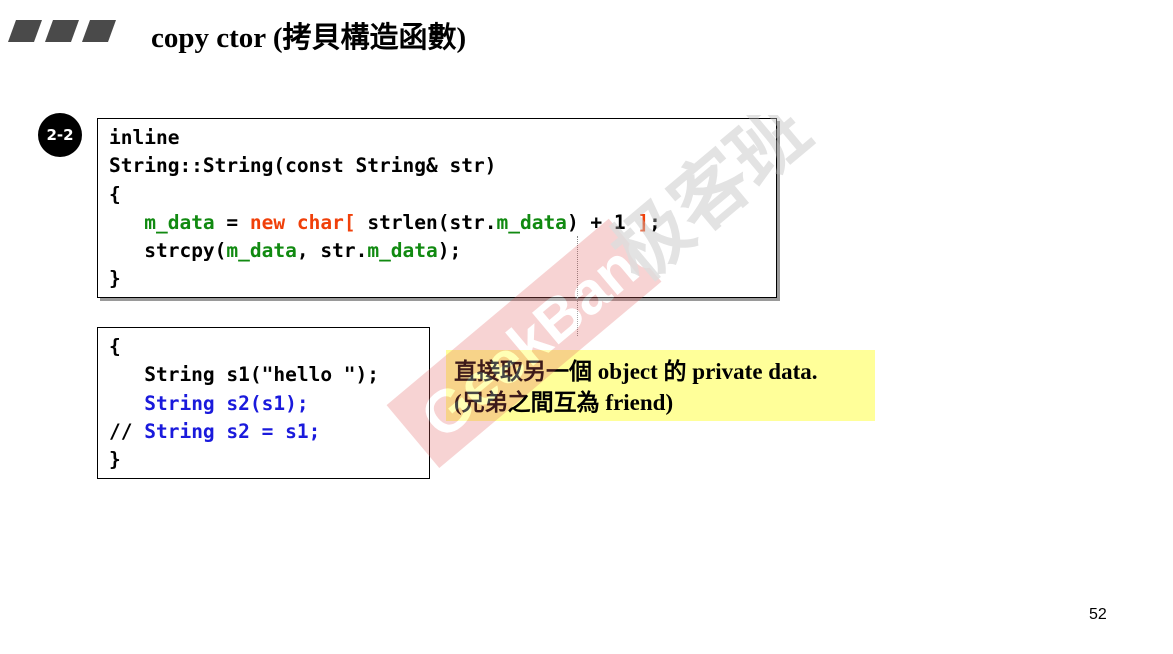 The height and width of the screenshot is (654, 1173). What do you see at coordinates (185, 251) in the screenshot?
I see `code-token: strcpy(` at bounding box center [185, 251].